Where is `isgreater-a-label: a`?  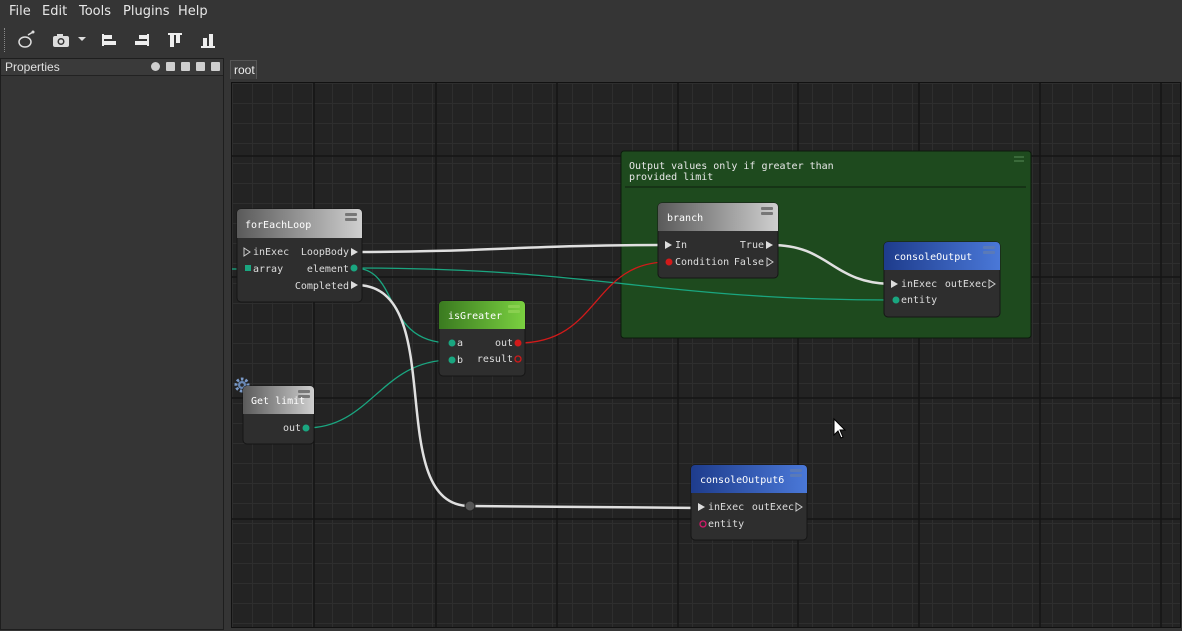
isgreater-a-label: a is located at coordinates (460, 343).